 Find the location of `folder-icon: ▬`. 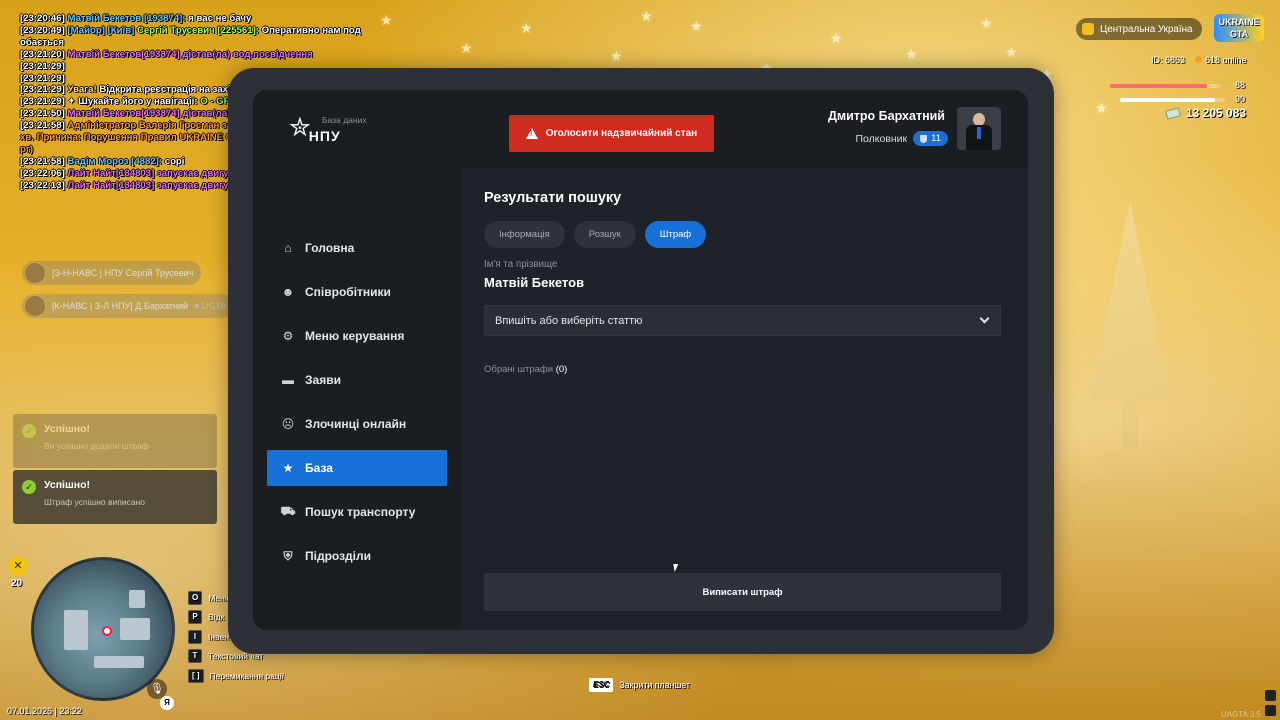

folder-icon: ▬ is located at coordinates (288, 380).